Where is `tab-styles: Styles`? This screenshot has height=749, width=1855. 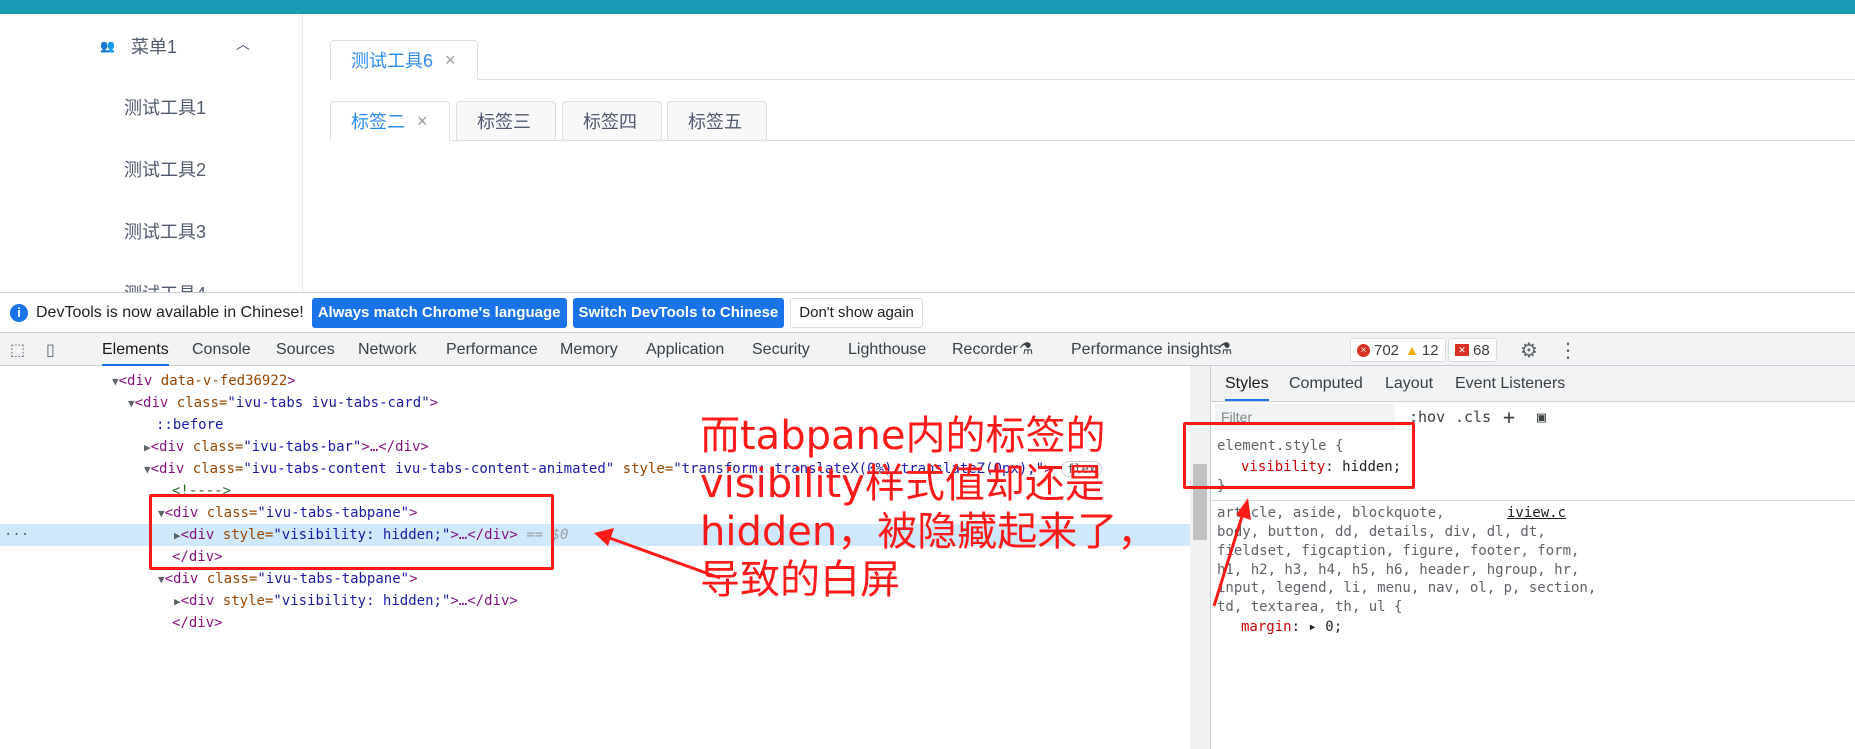
tab-styles: Styles is located at coordinates (1247, 383).